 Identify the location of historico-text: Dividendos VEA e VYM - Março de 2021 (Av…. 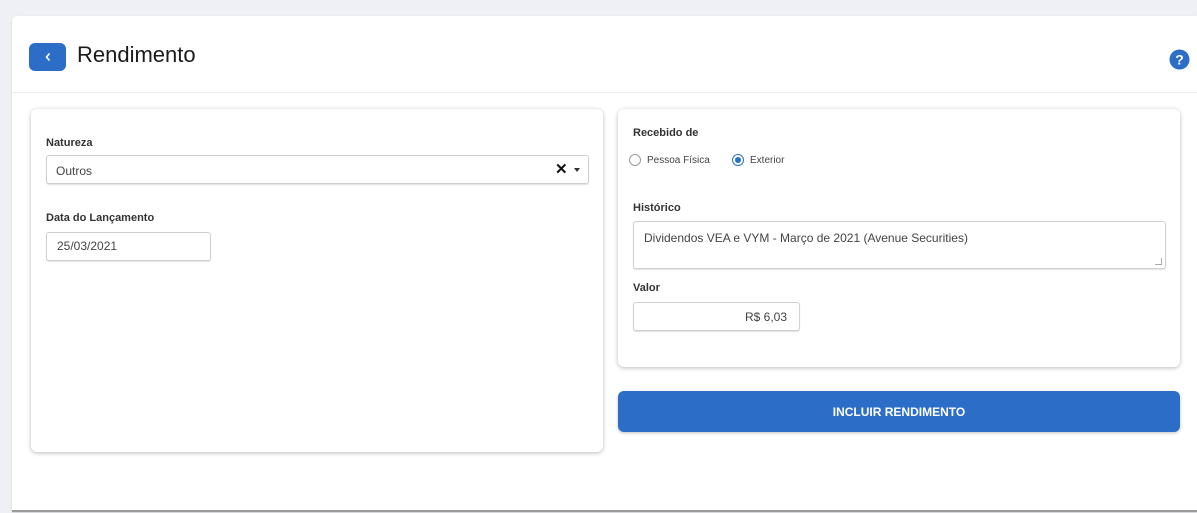
(806, 238).